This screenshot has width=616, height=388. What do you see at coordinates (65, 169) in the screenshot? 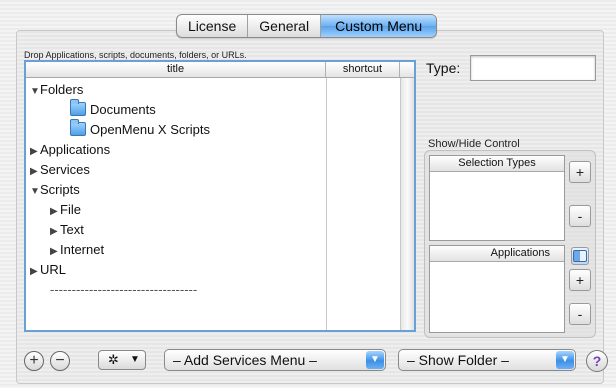
I see `outline-row-label: Services` at bounding box center [65, 169].